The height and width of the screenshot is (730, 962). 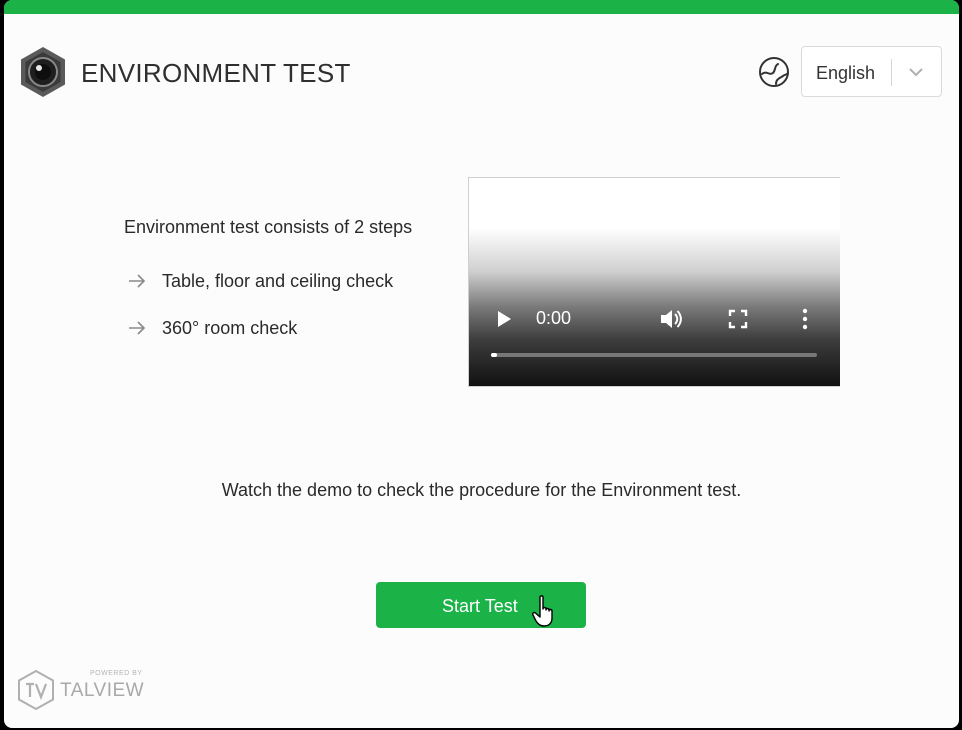 I want to click on volume-icon, so click(x=671, y=319).